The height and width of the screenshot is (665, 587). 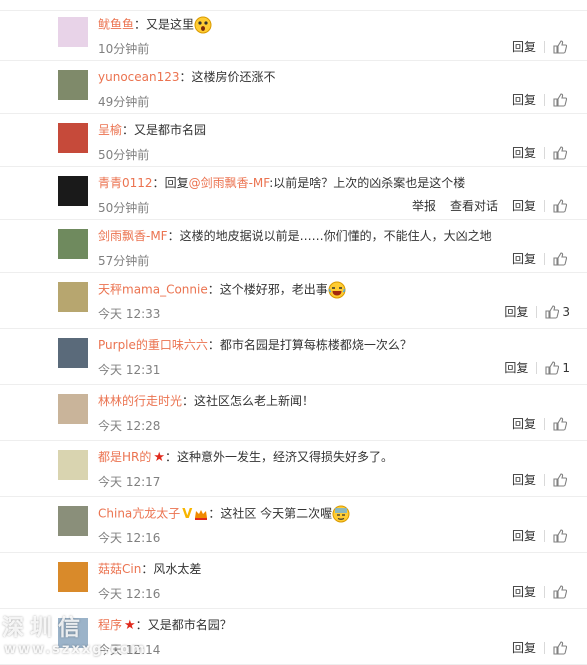 I want to click on comment-line: 剑雨飘香-MF：这楼的地皮据说以前是……你们懂的，不能住人，大凶之地, so click(x=295, y=236).